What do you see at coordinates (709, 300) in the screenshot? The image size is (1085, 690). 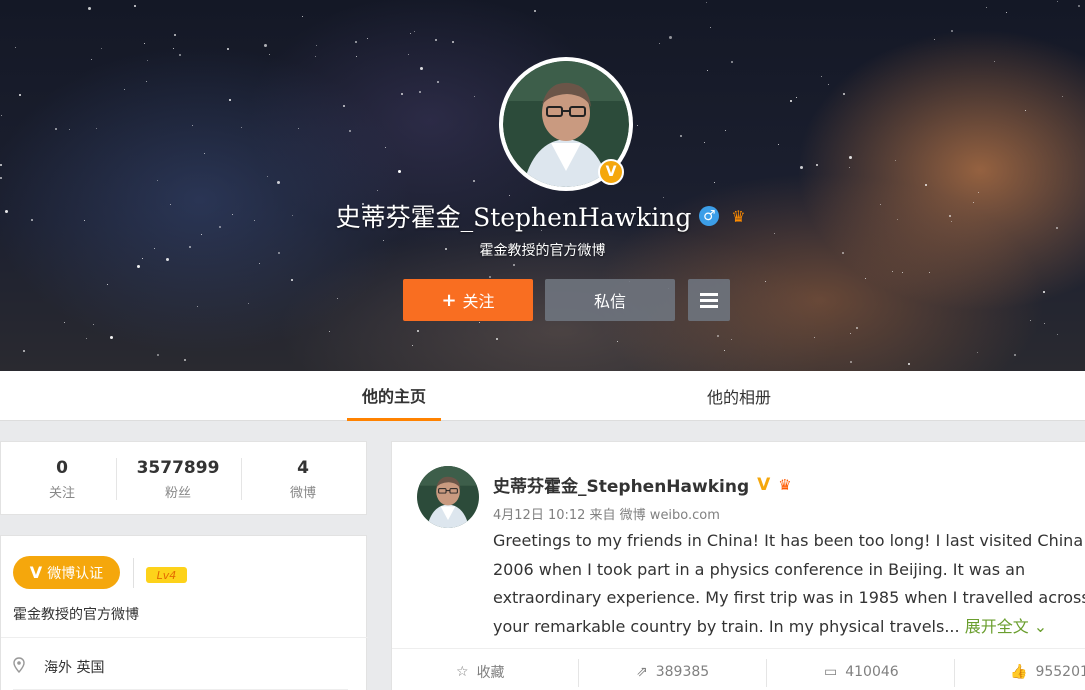 I see `more-menu-button` at bounding box center [709, 300].